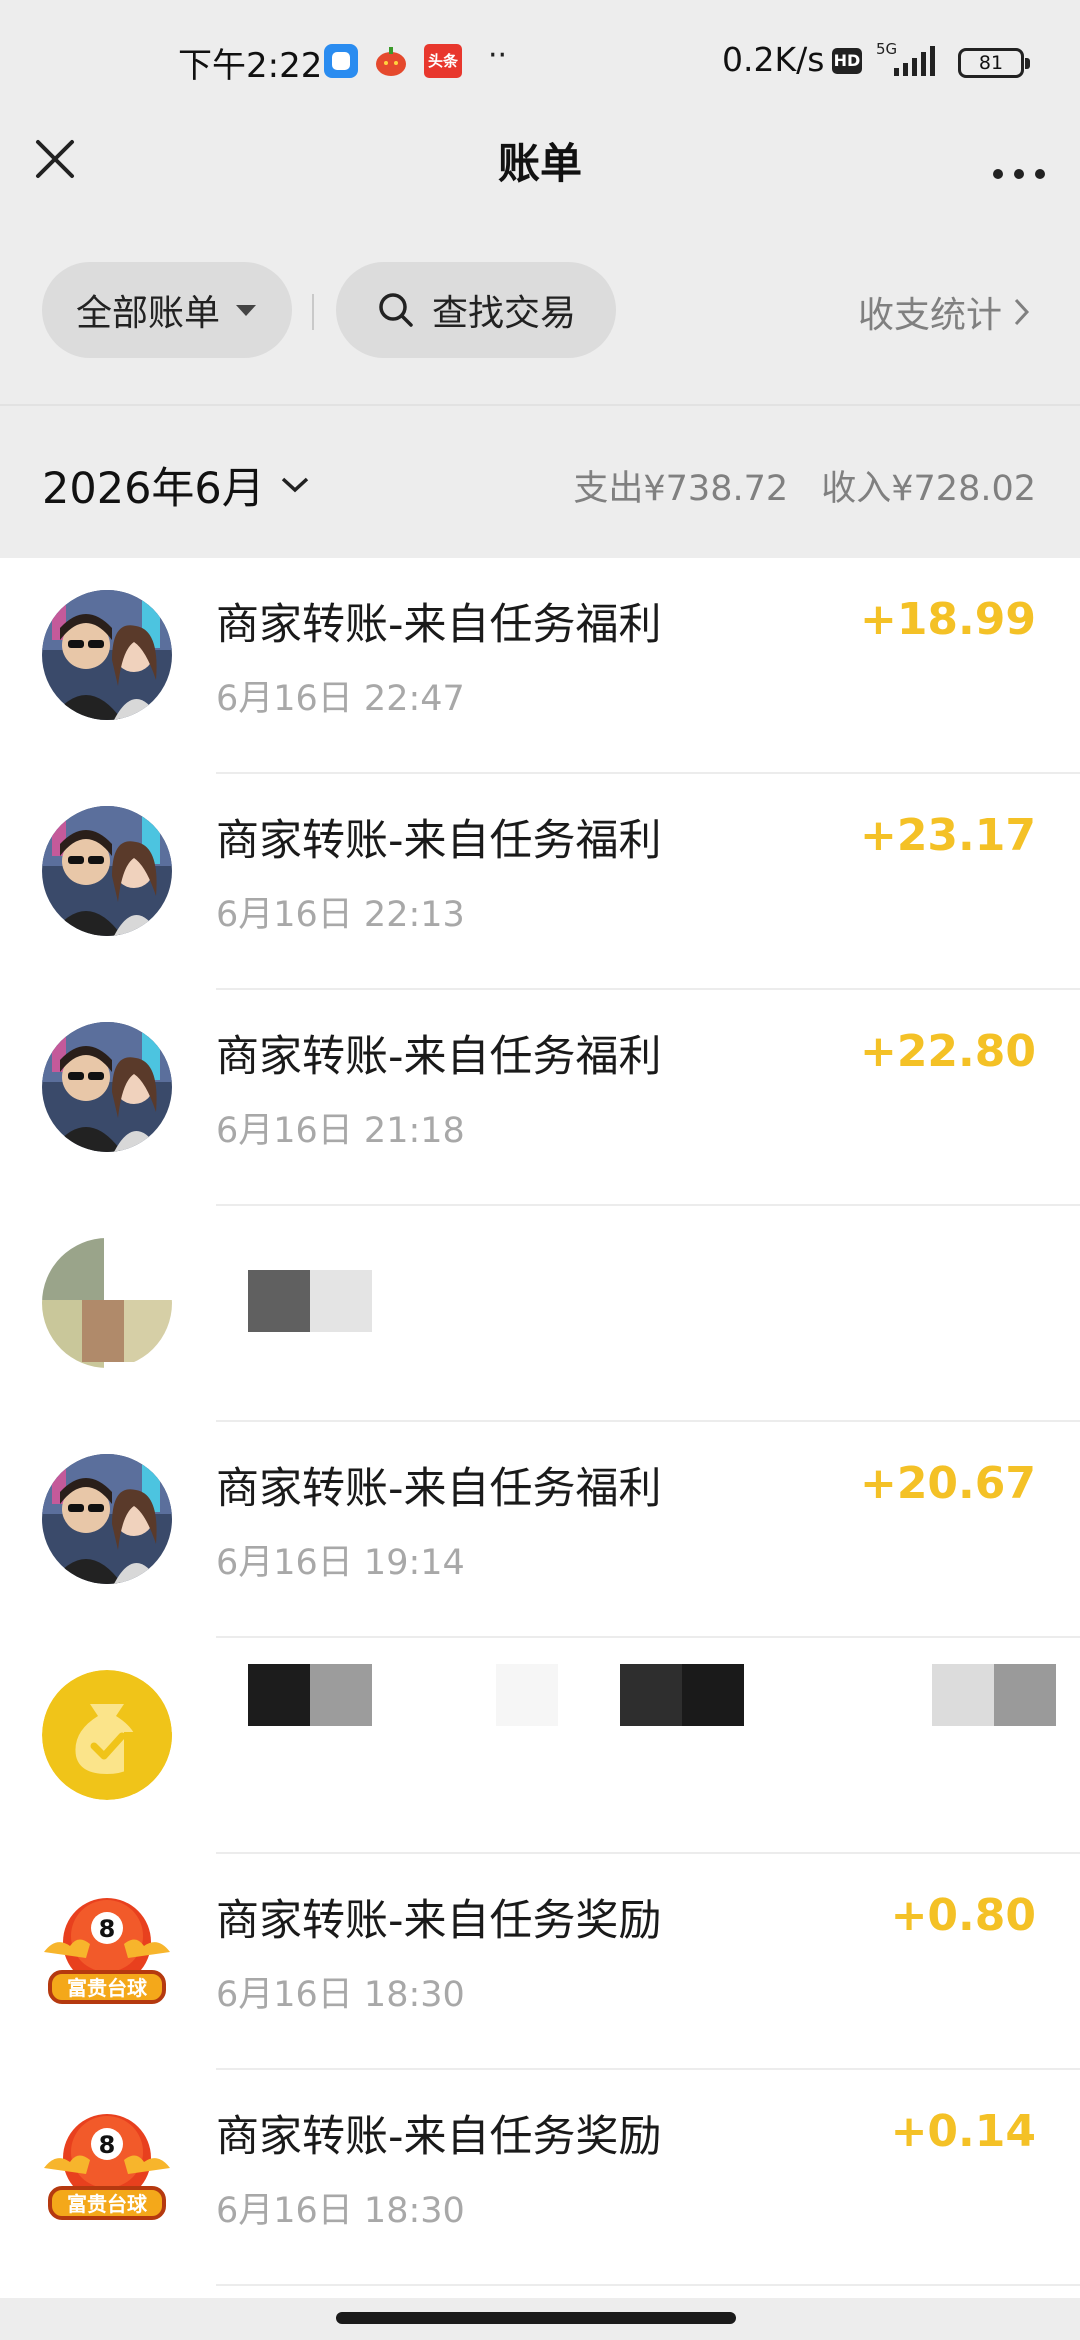 Image resolution: width=1080 pixels, height=2340 pixels. What do you see at coordinates (847, 61) in the screenshot?
I see `hd-badge: HD` at bounding box center [847, 61].